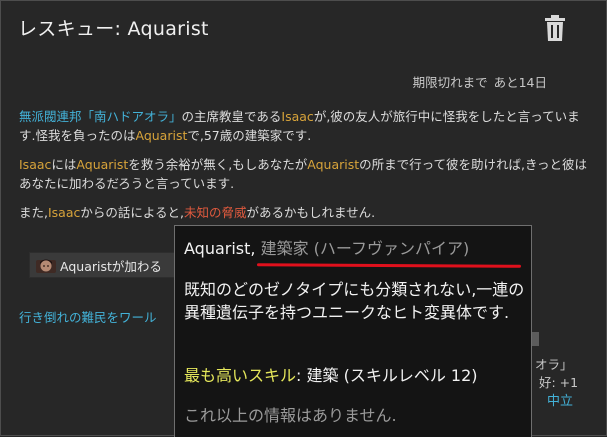 This screenshot has height=437, width=607. What do you see at coordinates (559, 382) in the screenshot?
I see `goodwill-partial: 好: +1` at bounding box center [559, 382].